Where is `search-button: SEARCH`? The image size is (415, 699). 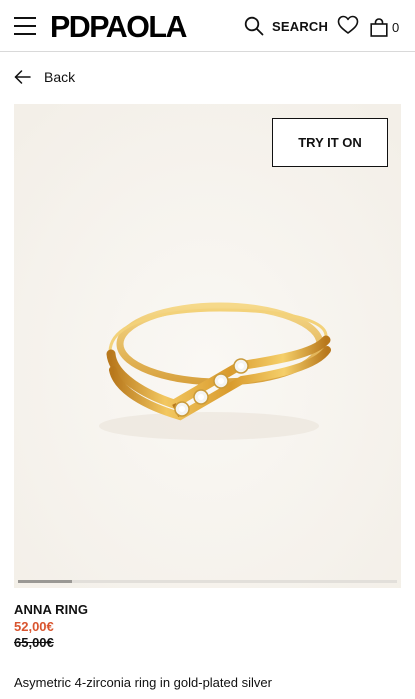 search-button: SEARCH is located at coordinates (286, 26).